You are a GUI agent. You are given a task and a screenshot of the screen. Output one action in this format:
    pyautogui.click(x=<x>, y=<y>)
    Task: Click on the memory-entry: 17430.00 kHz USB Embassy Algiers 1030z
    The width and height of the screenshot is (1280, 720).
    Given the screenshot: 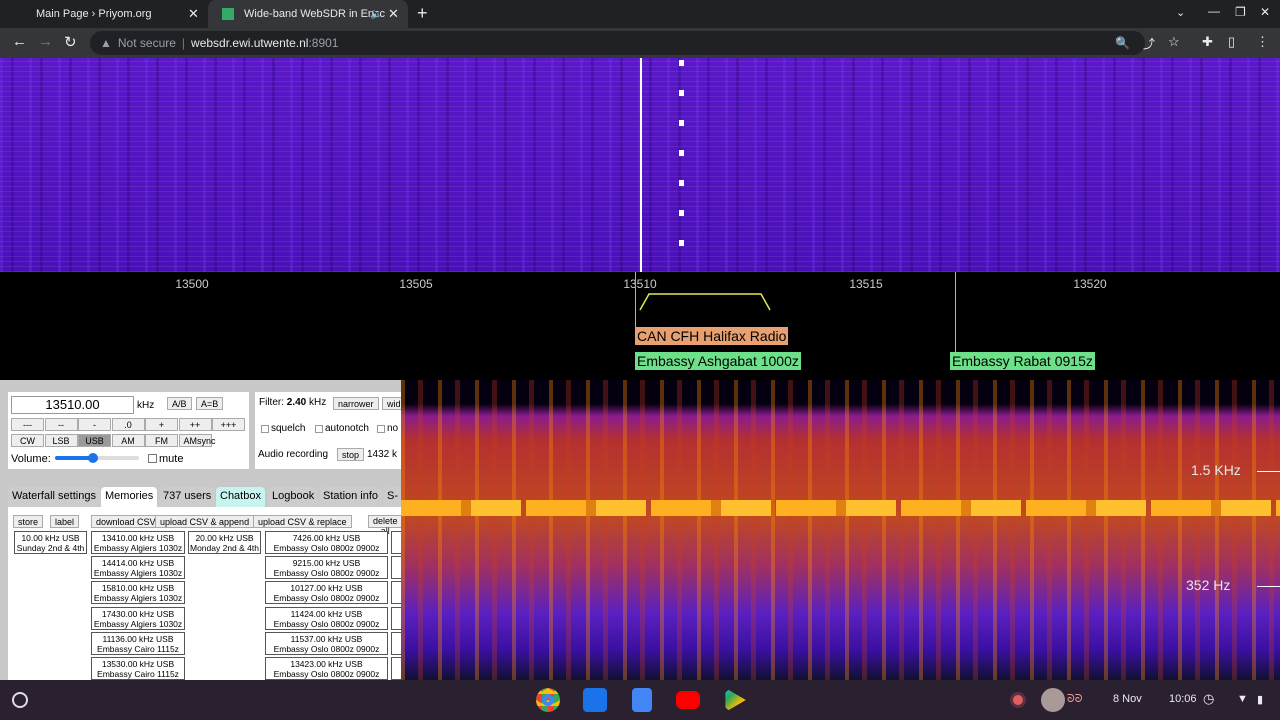 What is the action you would take?
    pyautogui.click(x=138, y=618)
    